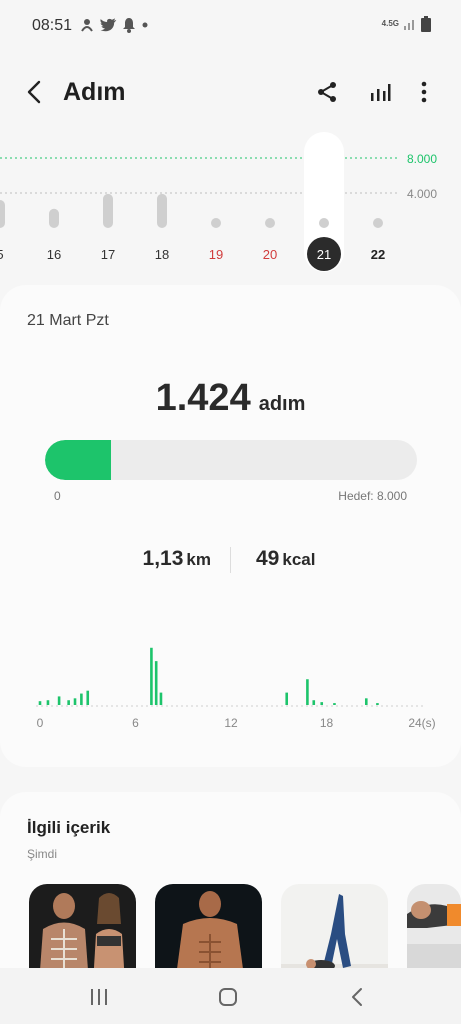  What do you see at coordinates (2, 254) in the screenshot?
I see `week-day-label-5: 5` at bounding box center [2, 254].